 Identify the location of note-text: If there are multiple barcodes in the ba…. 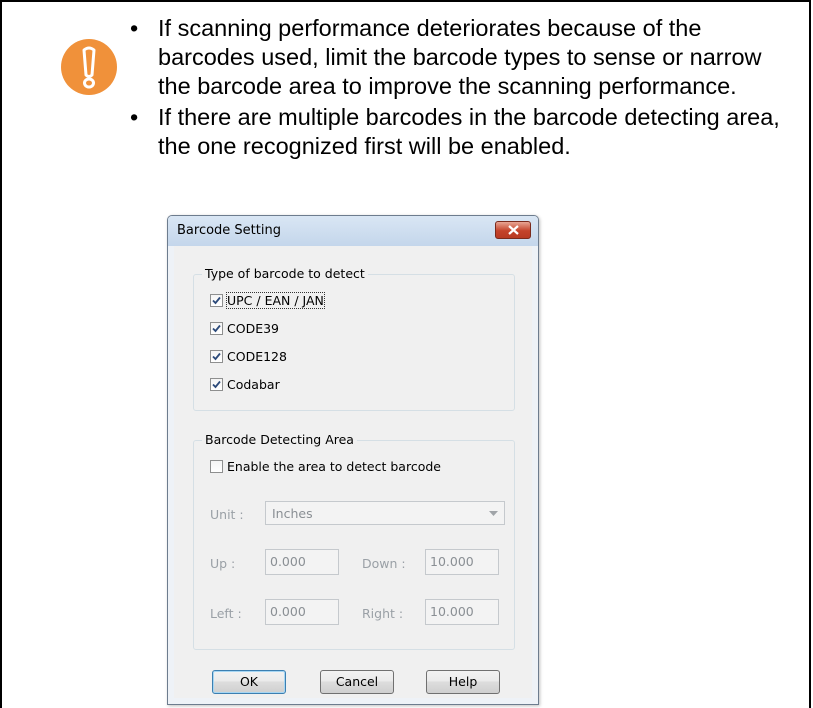
(469, 131).